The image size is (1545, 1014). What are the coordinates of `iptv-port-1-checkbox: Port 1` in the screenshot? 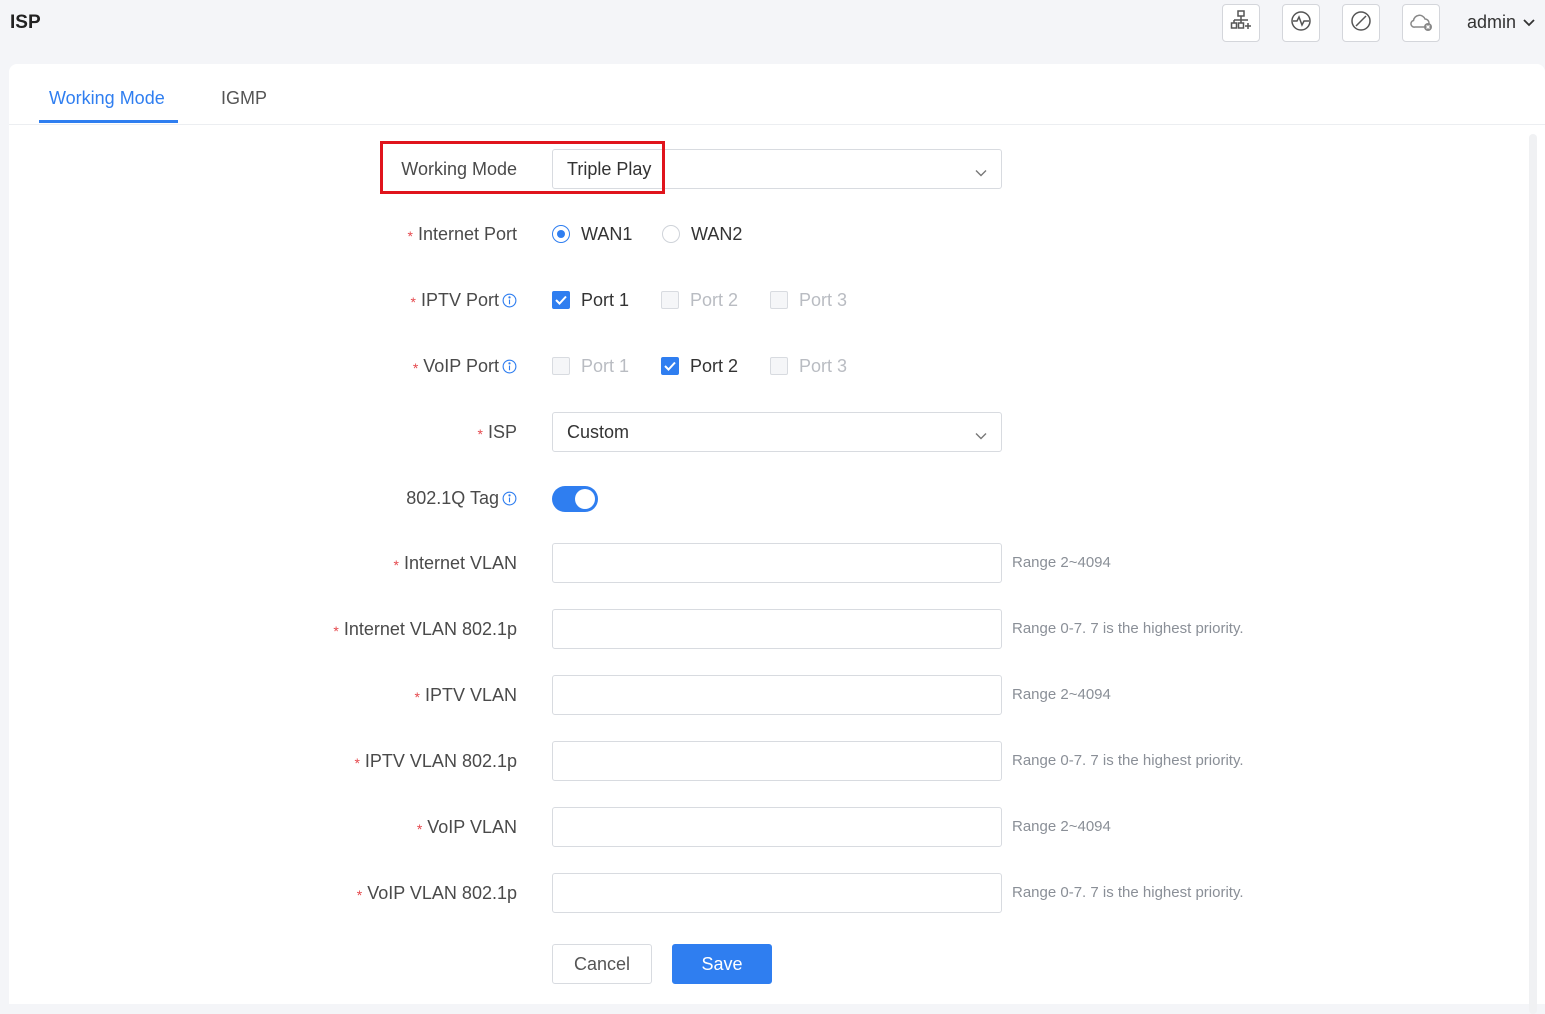 It's located at (590, 300).